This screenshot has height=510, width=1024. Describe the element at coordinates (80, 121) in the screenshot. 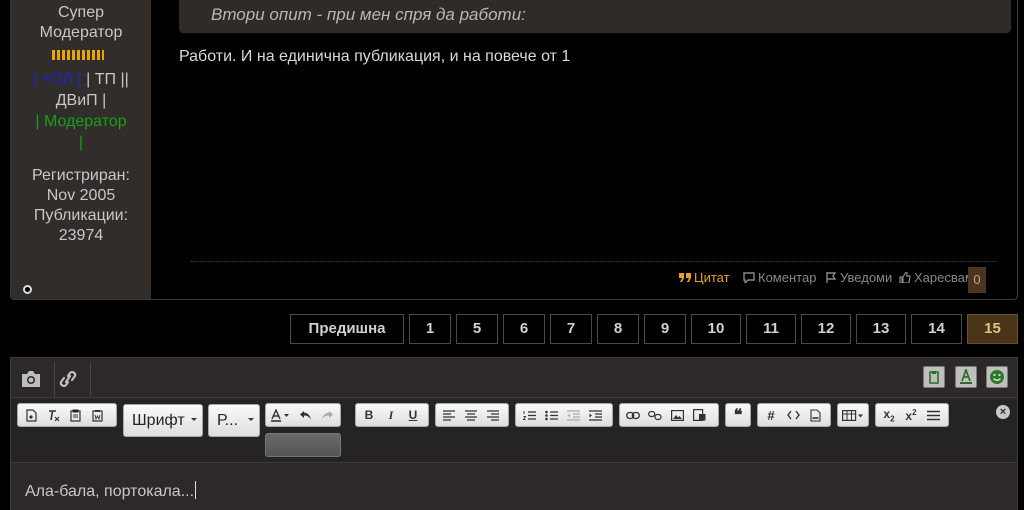

I see `group-moderator-link: | Модератор` at that location.